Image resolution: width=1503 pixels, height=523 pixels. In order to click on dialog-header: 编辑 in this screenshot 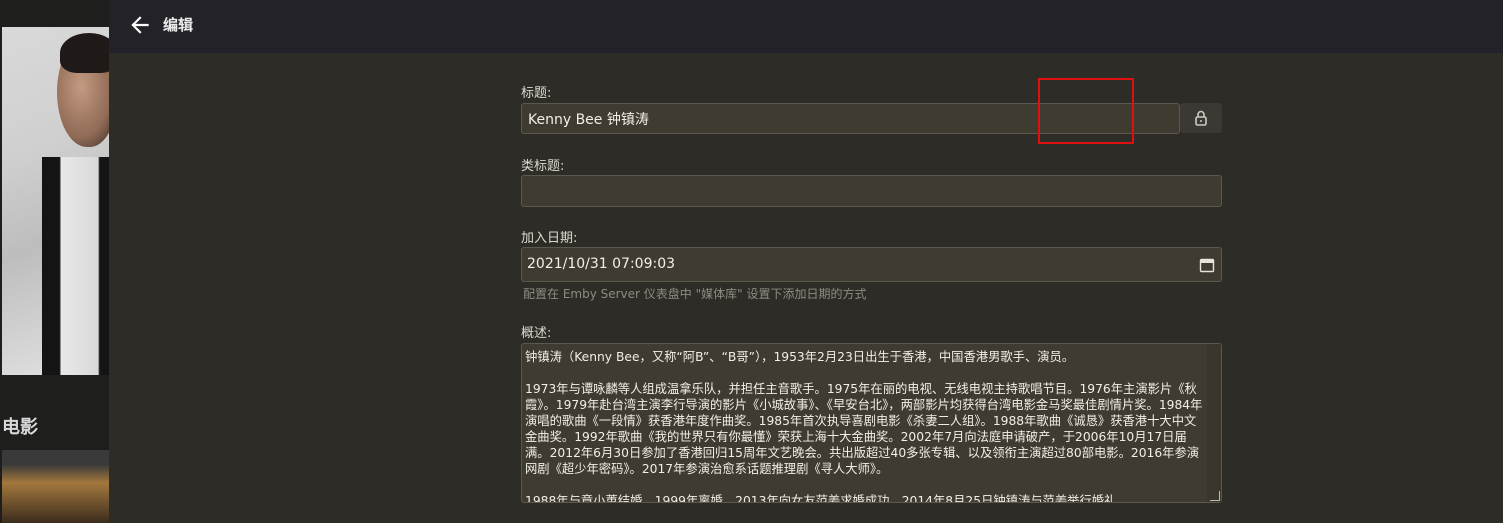, I will do `click(806, 26)`.